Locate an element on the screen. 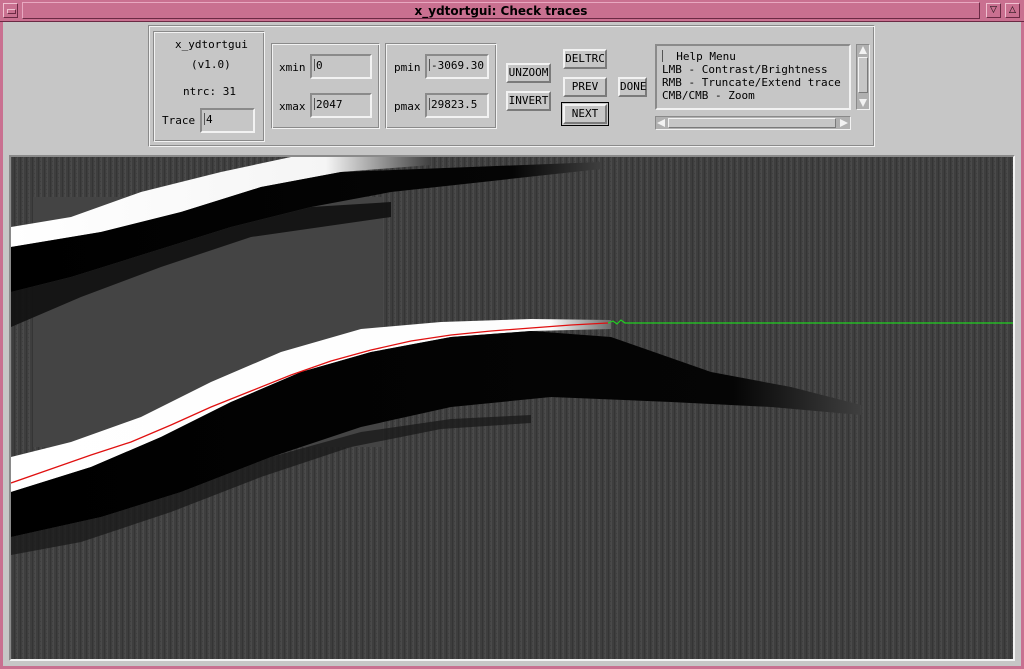 This screenshot has width=1024, height=669. xmin-label: xmin is located at coordinates (292, 67).